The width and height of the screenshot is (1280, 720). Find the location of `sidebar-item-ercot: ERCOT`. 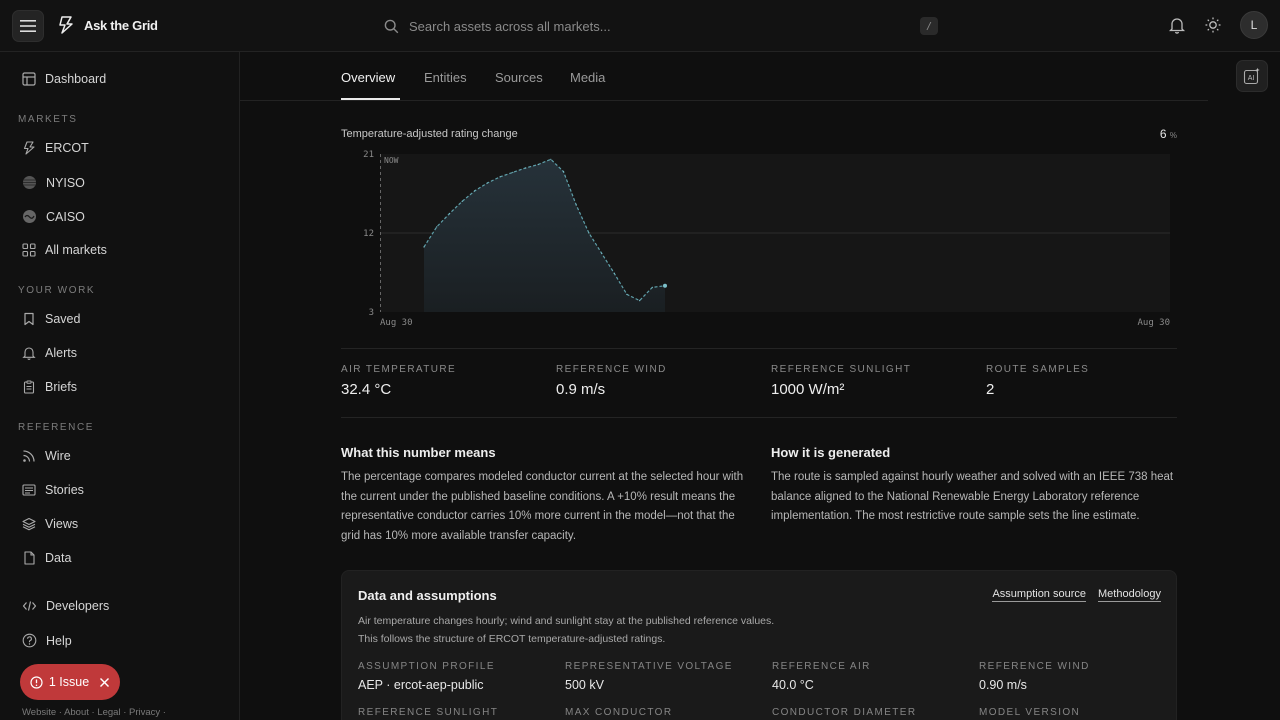

sidebar-item-ercot: ERCOT is located at coordinates (55, 148).